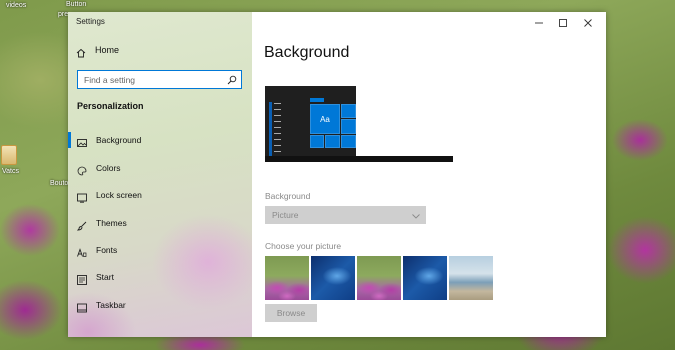  What do you see at coordinates (416, 215) in the screenshot?
I see `chevron-down-icon` at bounding box center [416, 215].